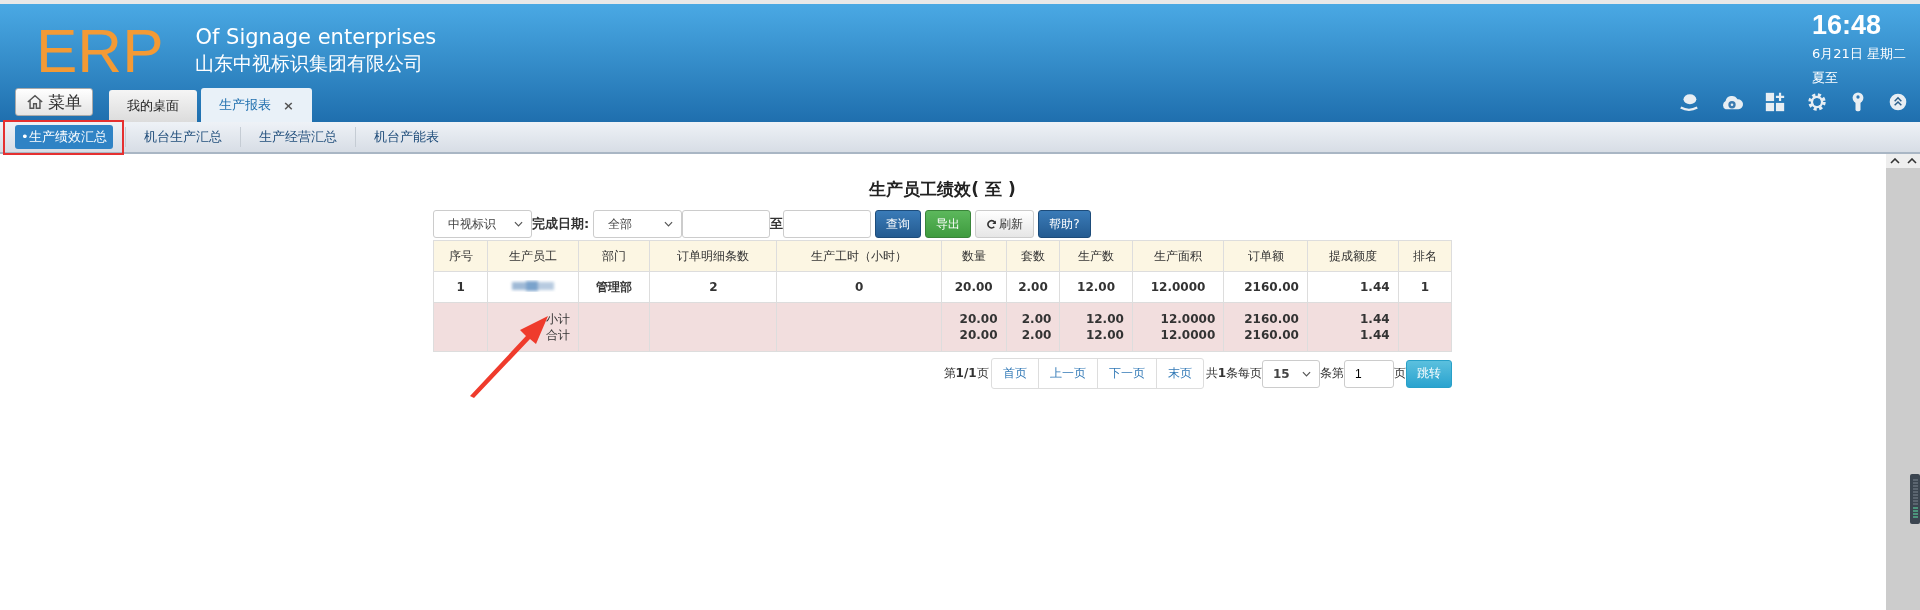  I want to click on column-header: 排名, so click(1425, 256).